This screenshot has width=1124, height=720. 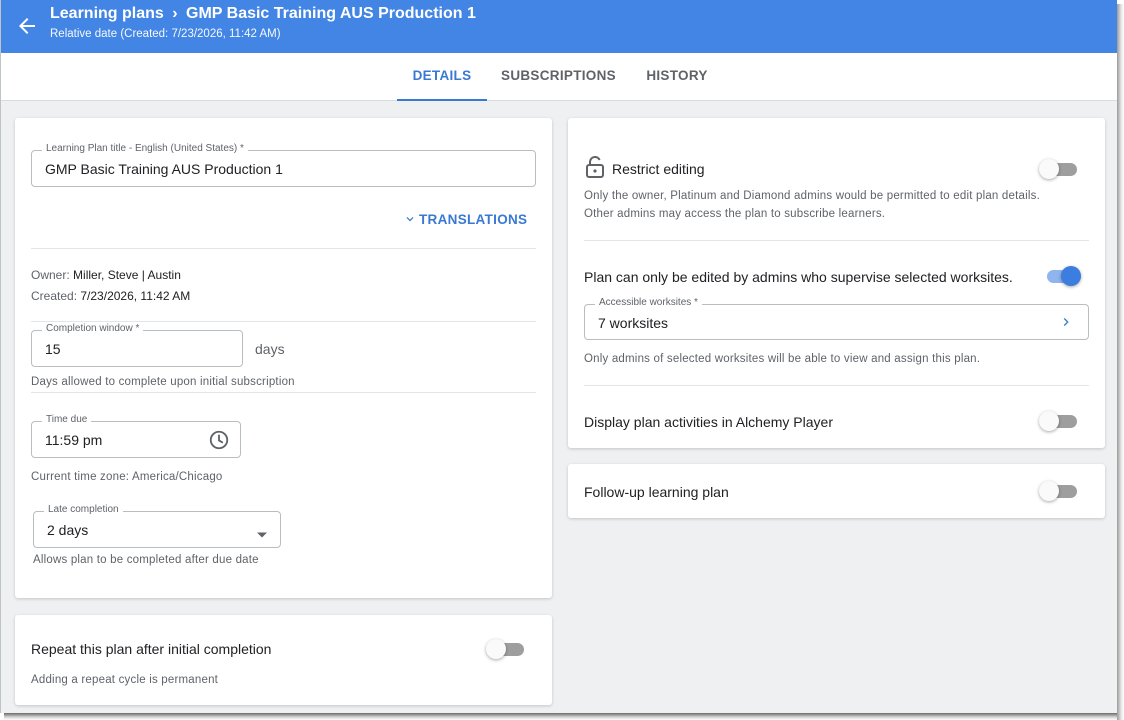 I want to click on time-zone-helper: Current time zone: America/Chicago, so click(x=127, y=477).